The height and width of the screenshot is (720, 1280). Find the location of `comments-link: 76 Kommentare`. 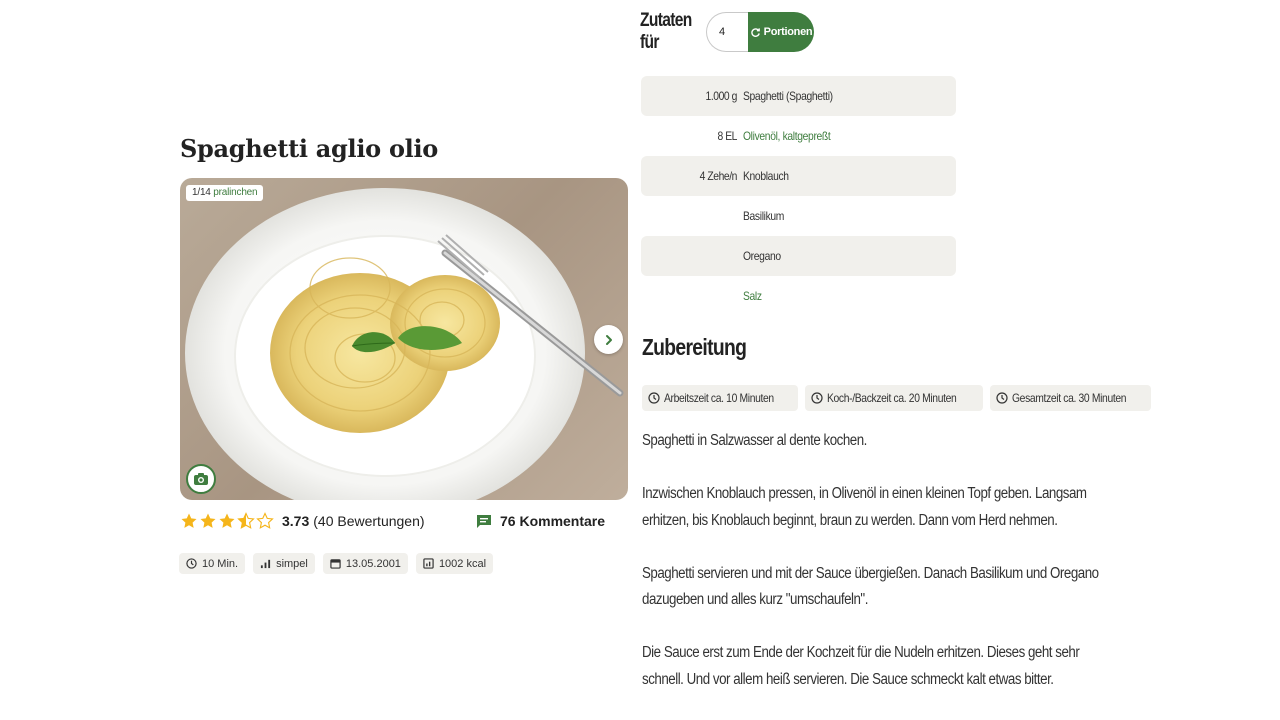

comments-link: 76 Kommentare is located at coordinates (540, 521).